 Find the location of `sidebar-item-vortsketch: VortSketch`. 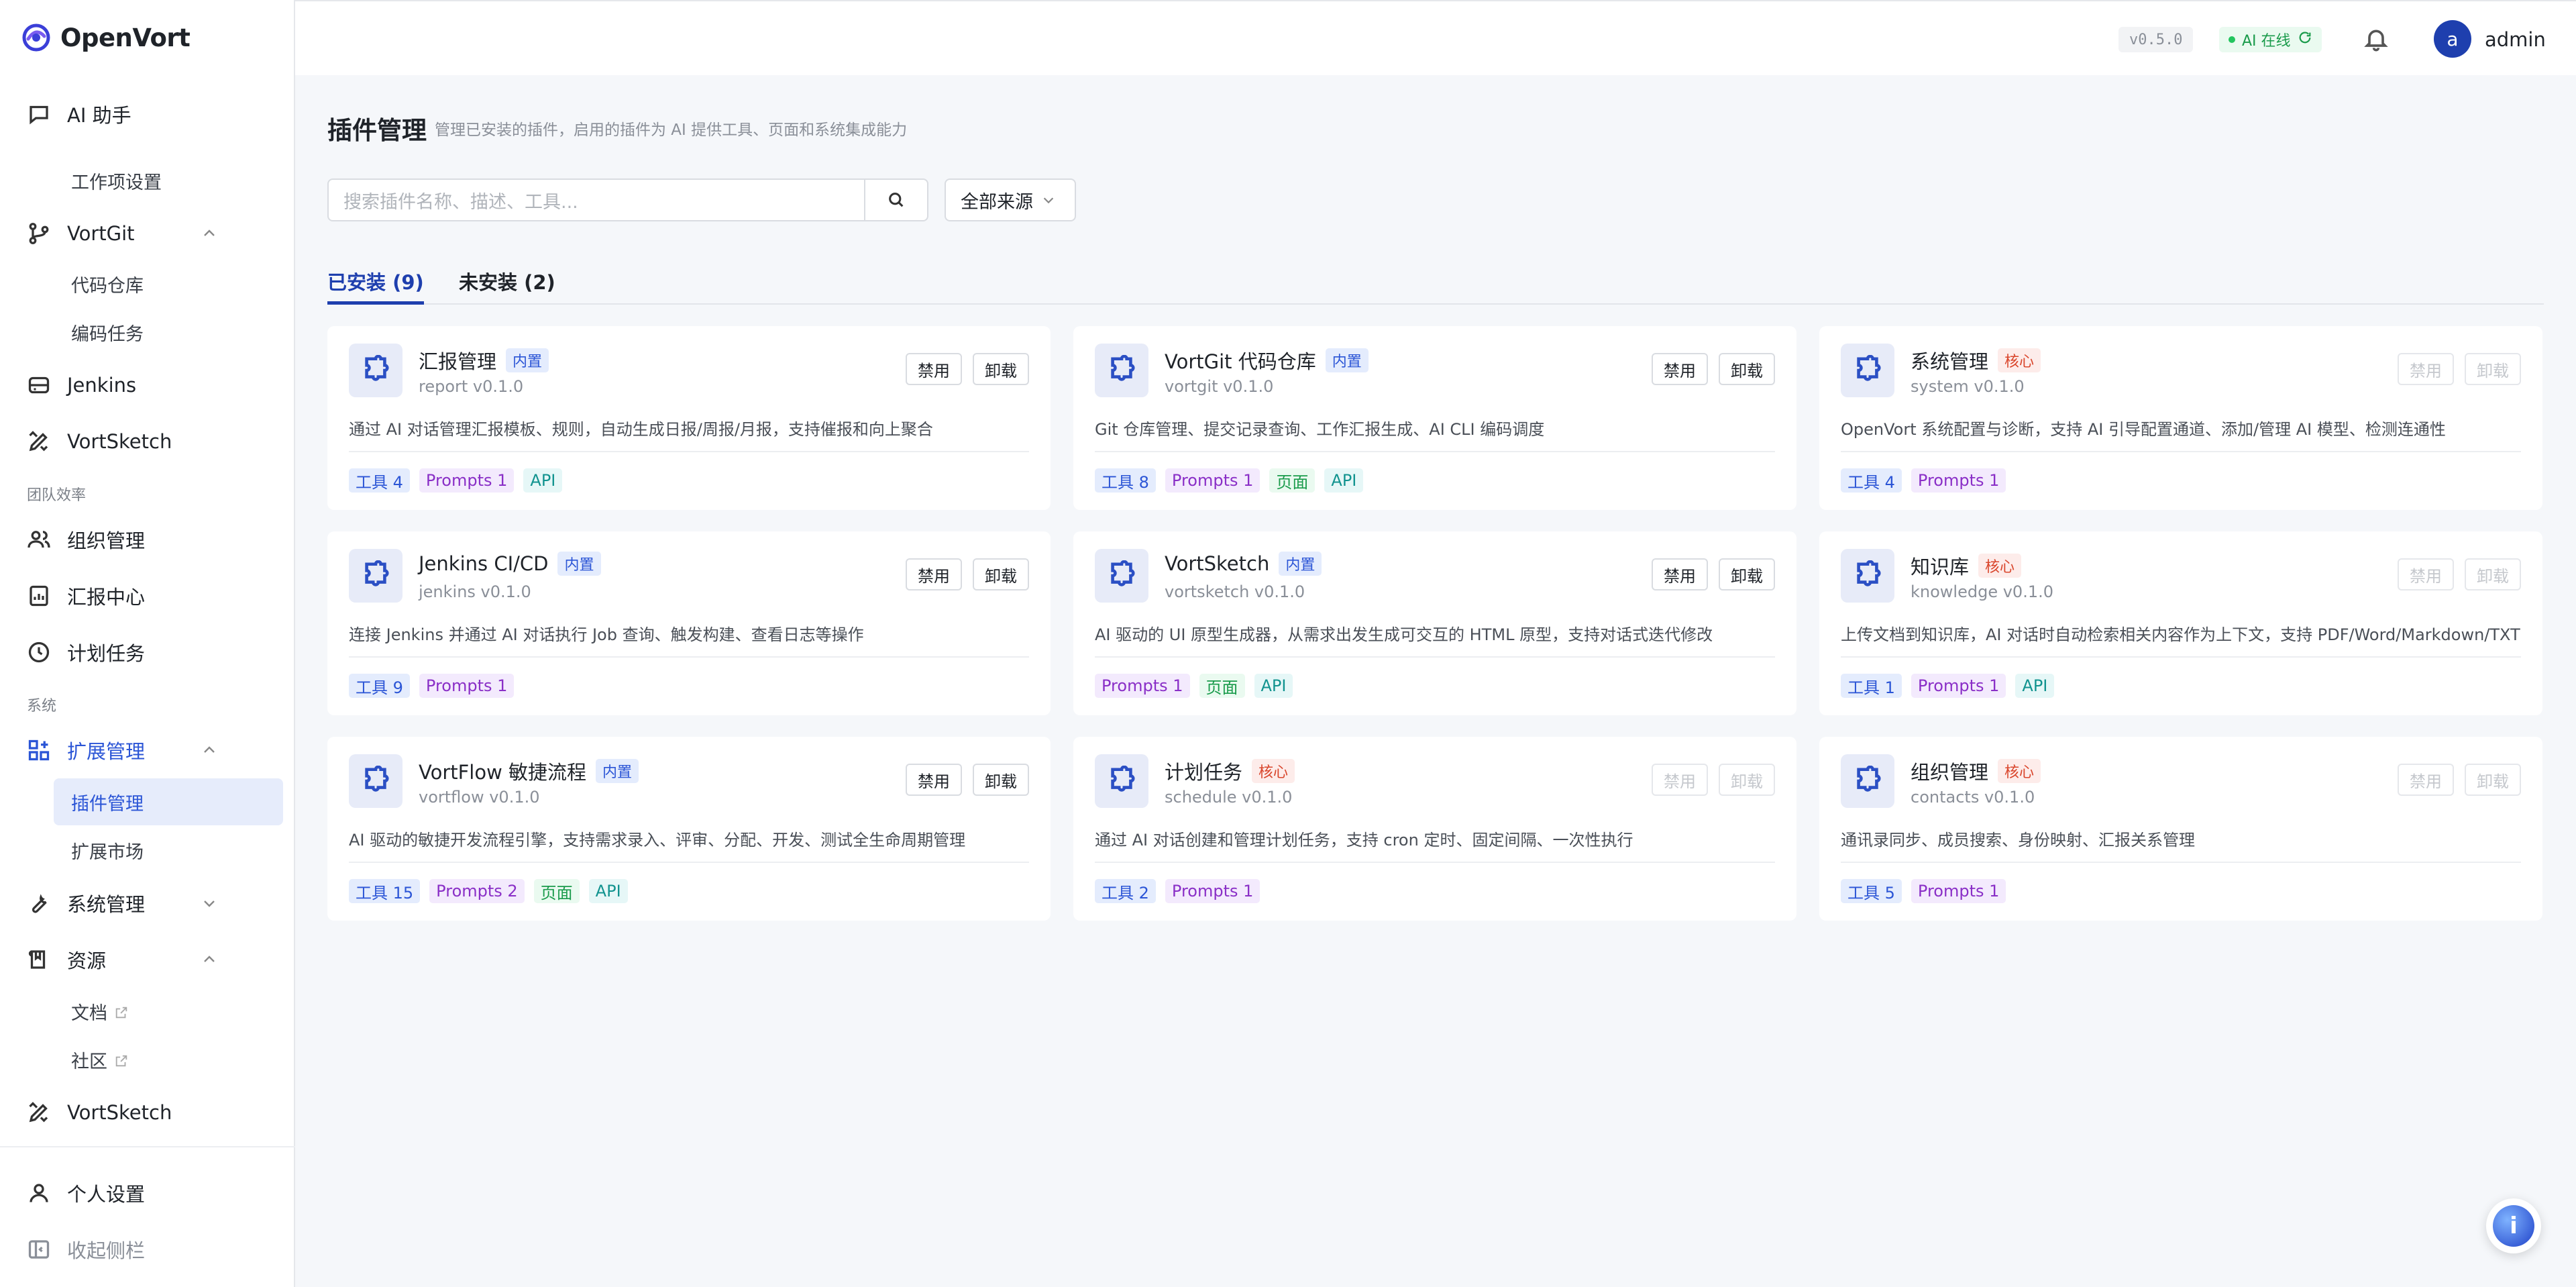

sidebar-item-vortsketch: VortSketch is located at coordinates (99, 442).